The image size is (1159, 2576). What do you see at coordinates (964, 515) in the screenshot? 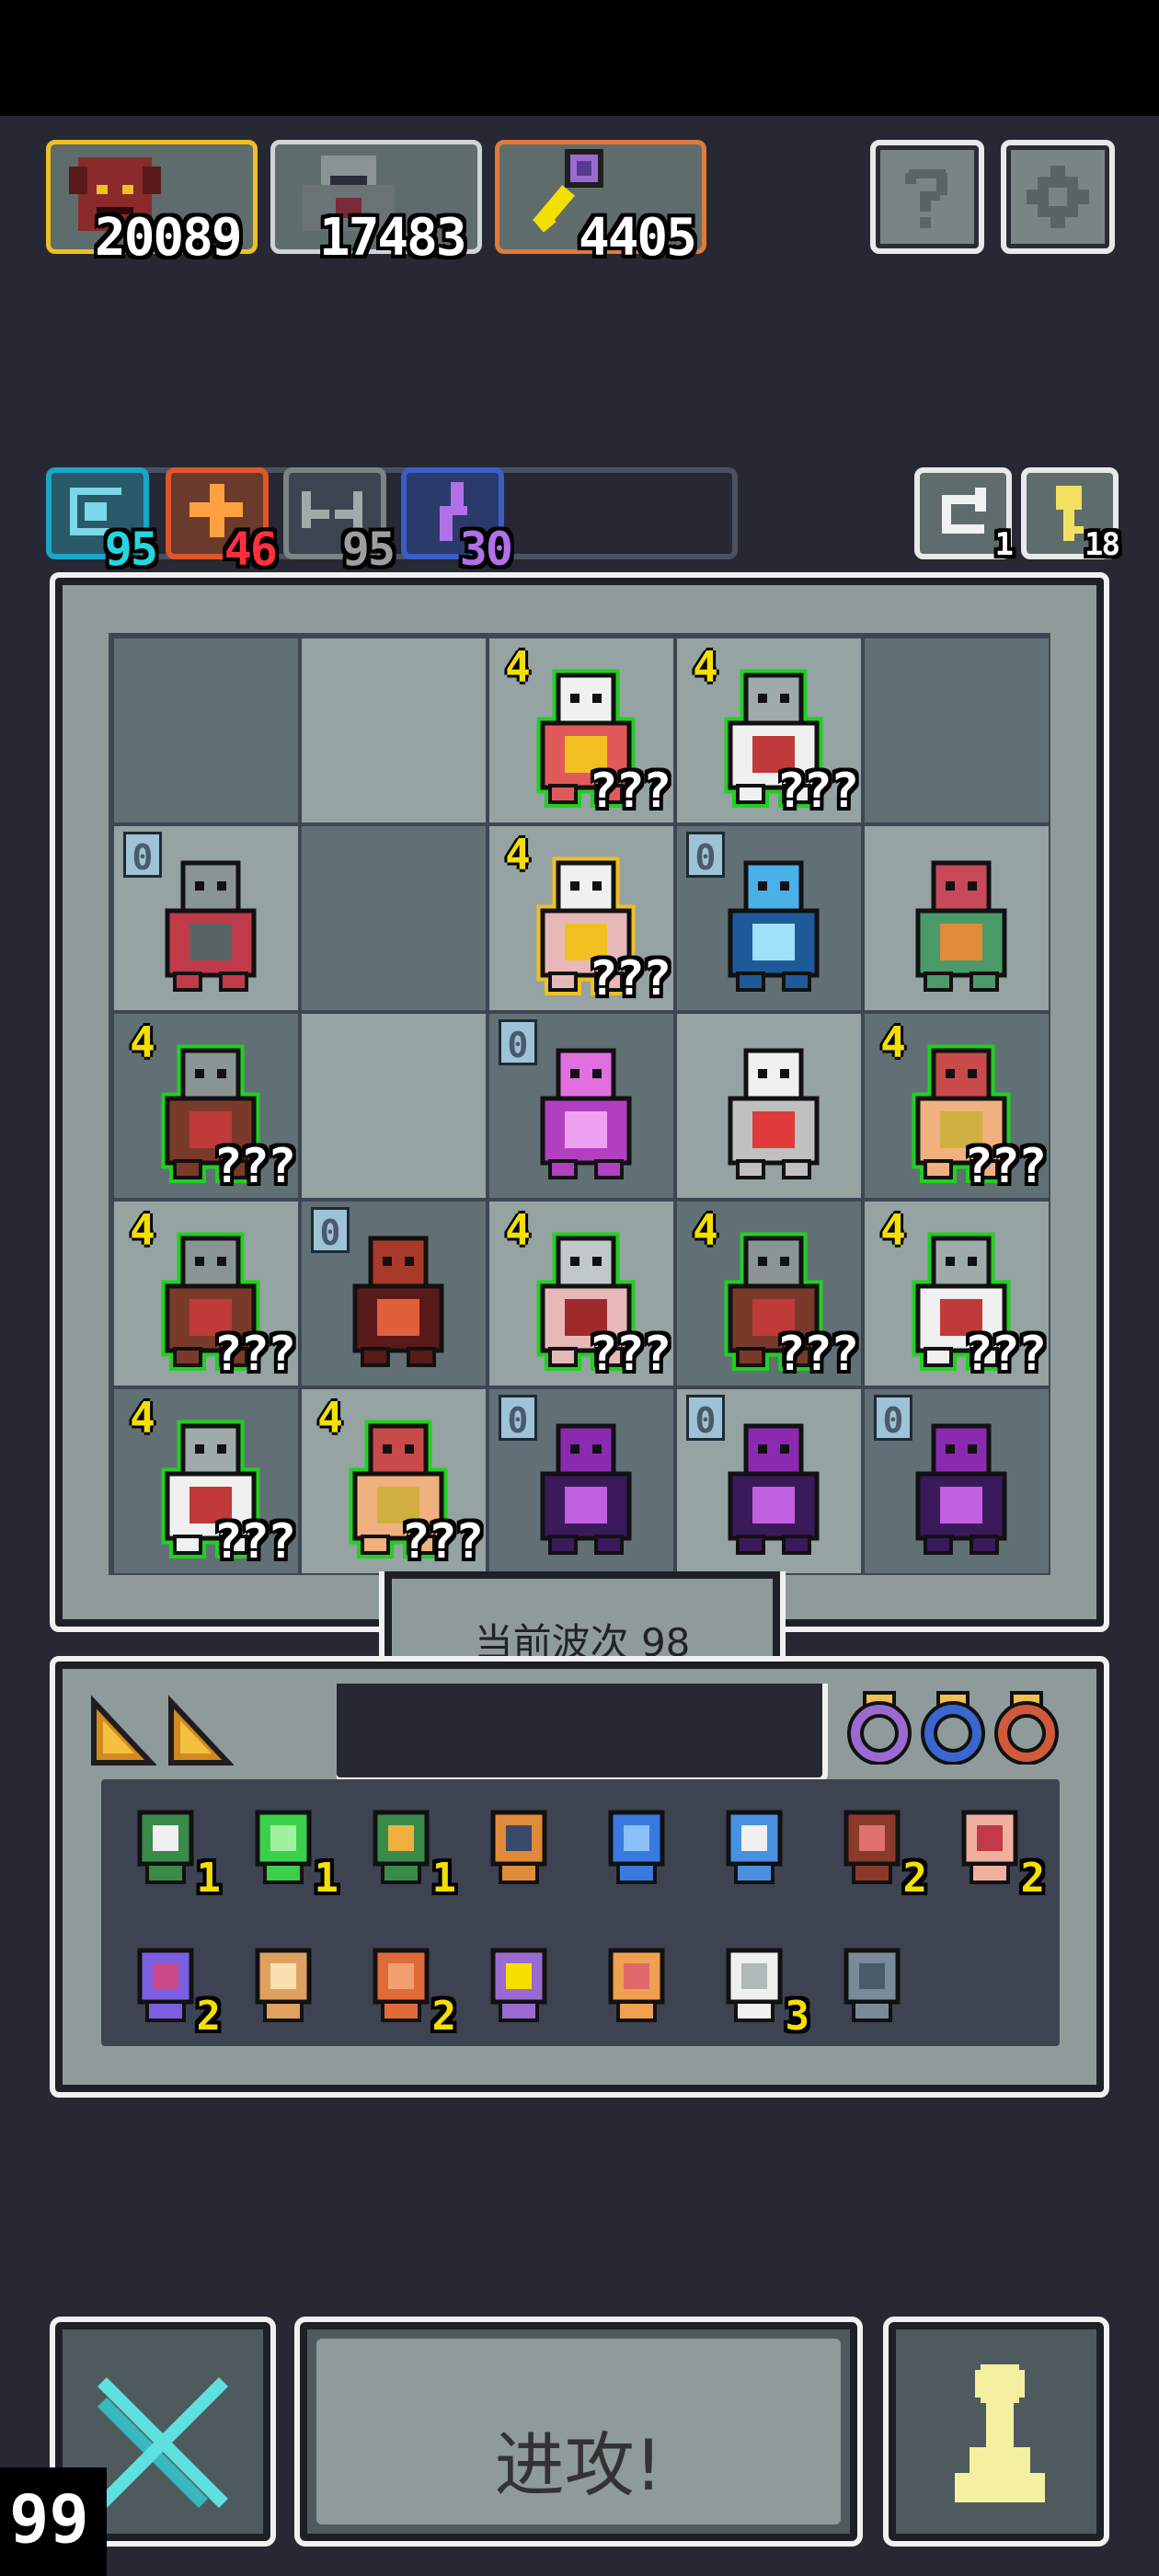
I see `cycle-button: 1` at bounding box center [964, 515].